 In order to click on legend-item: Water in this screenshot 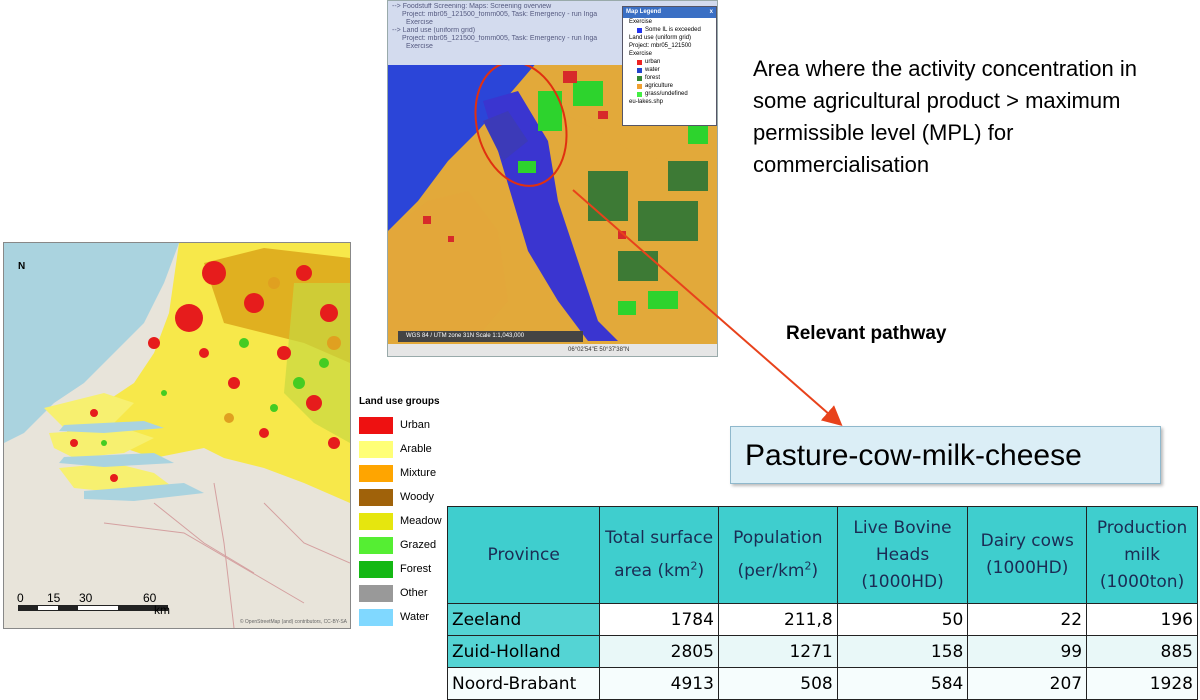, I will do `click(406, 617)`.